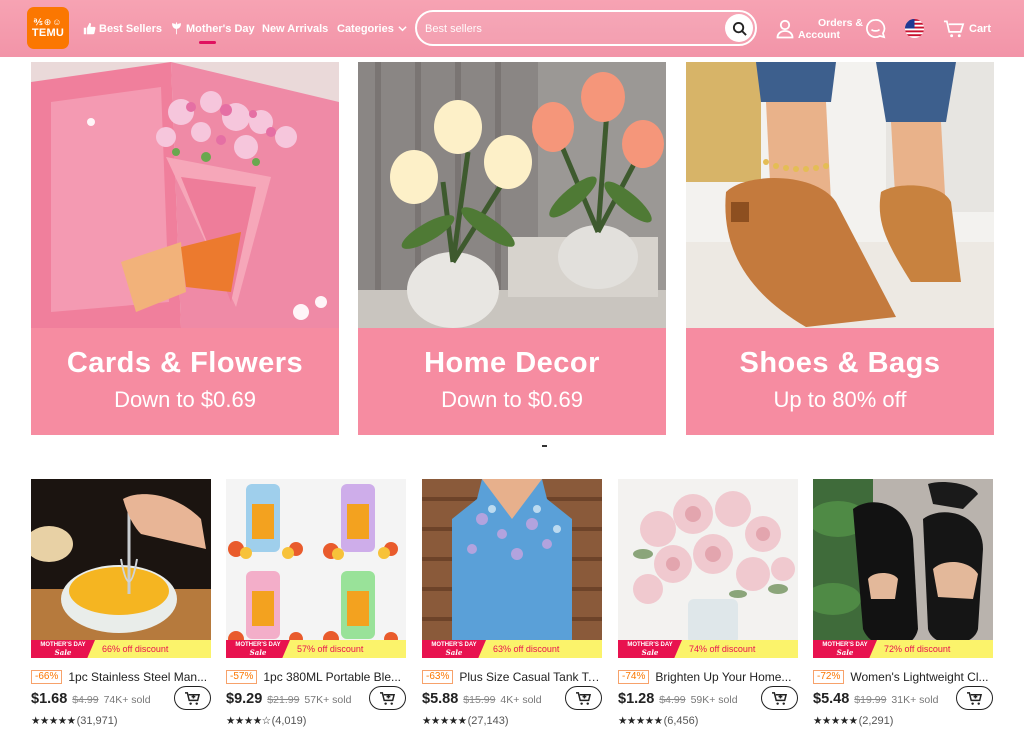  Describe the element at coordinates (840, 195) in the screenshot. I see `shoes-bags-image` at that location.